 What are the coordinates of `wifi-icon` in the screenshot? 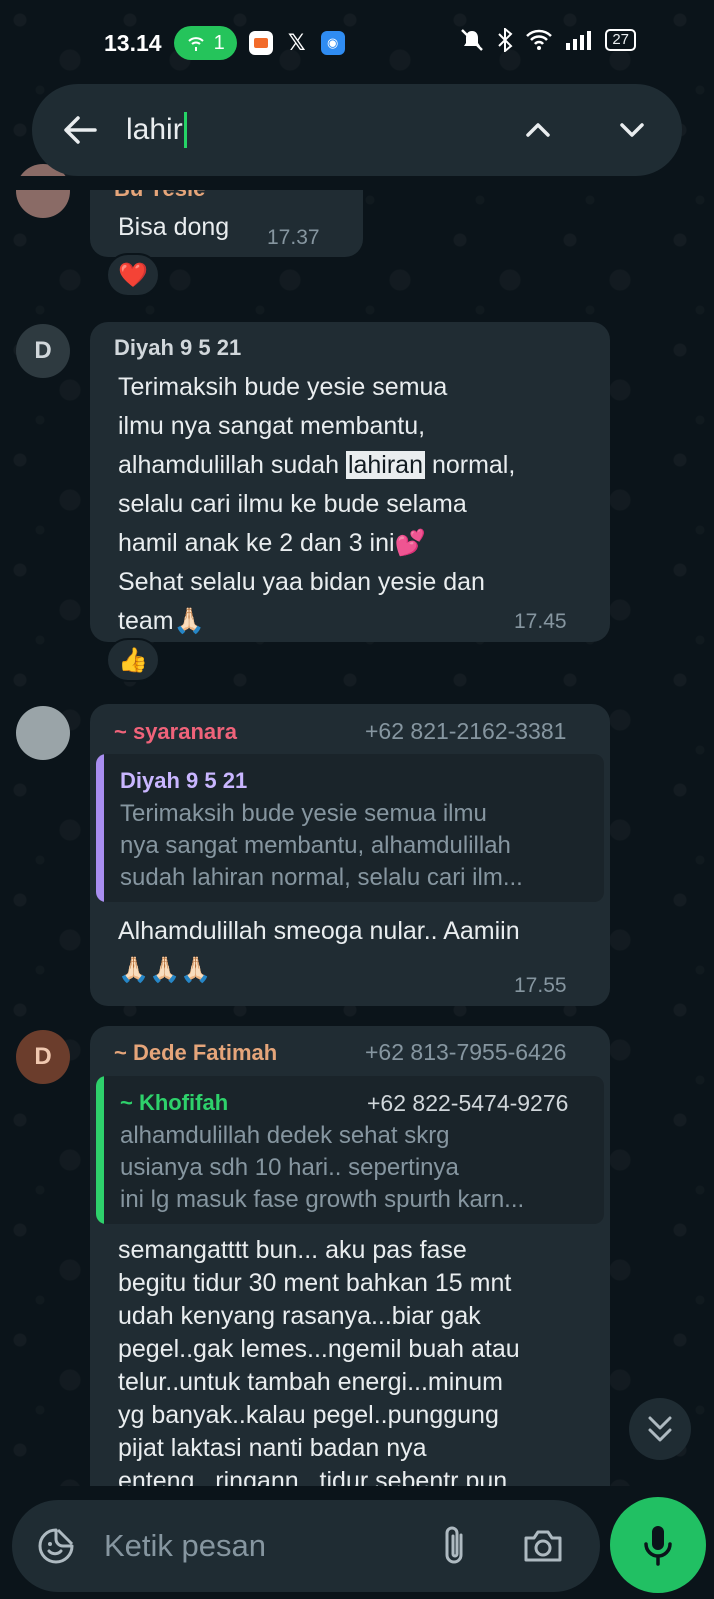 It's located at (539, 39).